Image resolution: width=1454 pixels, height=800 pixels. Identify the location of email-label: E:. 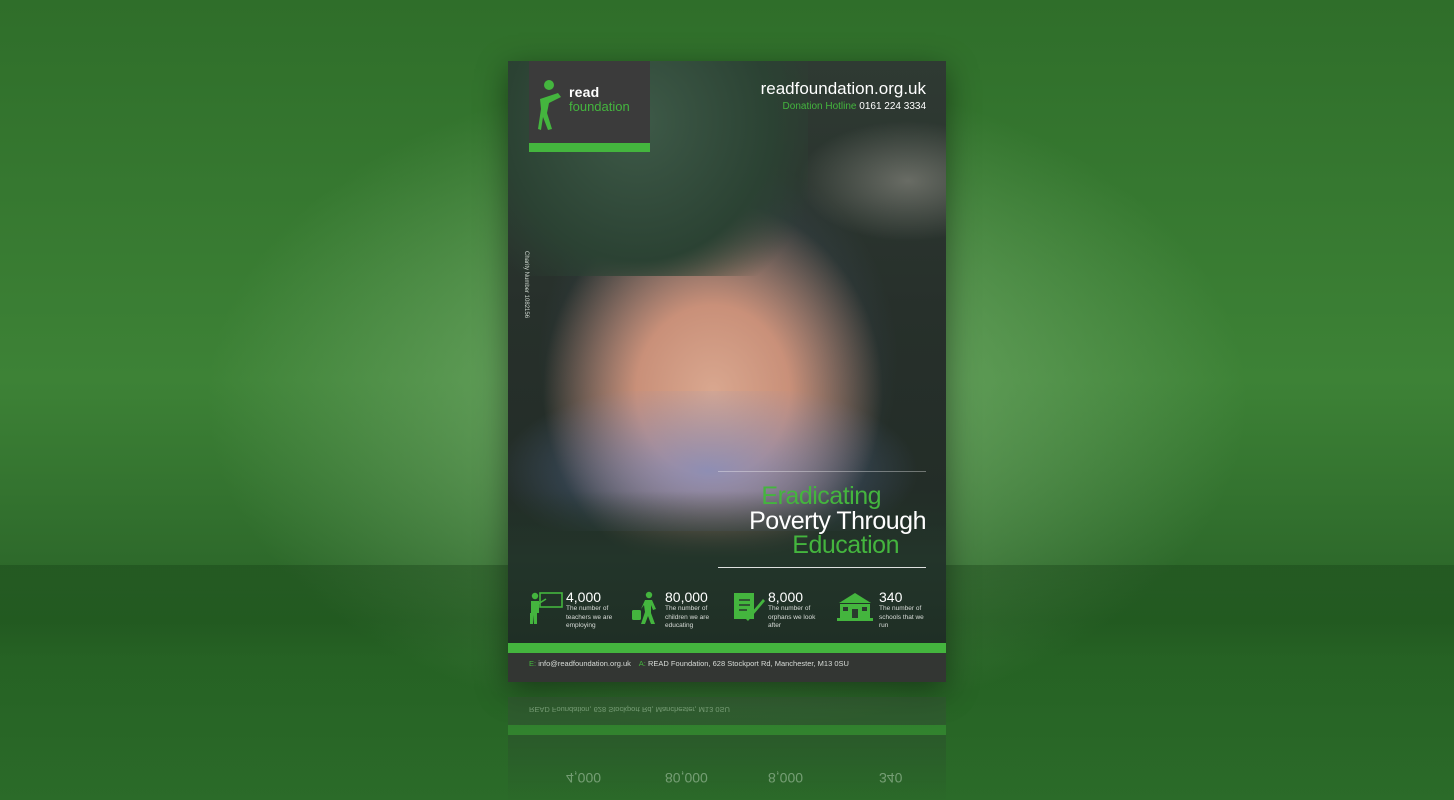
(533, 663).